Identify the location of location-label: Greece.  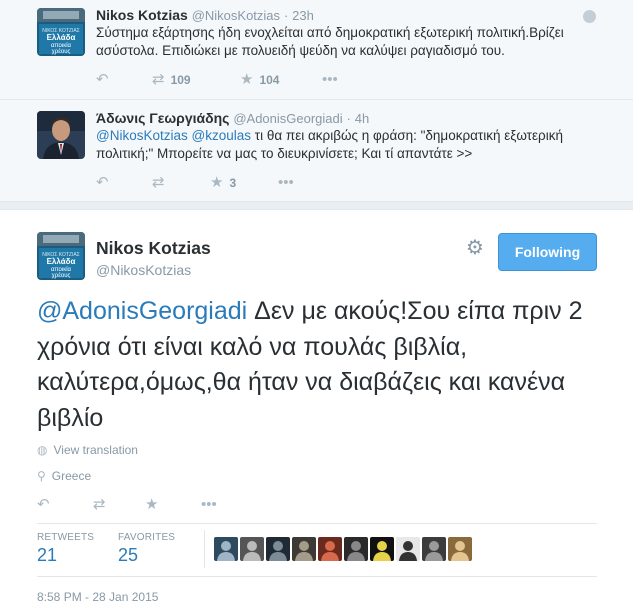
(71, 476).